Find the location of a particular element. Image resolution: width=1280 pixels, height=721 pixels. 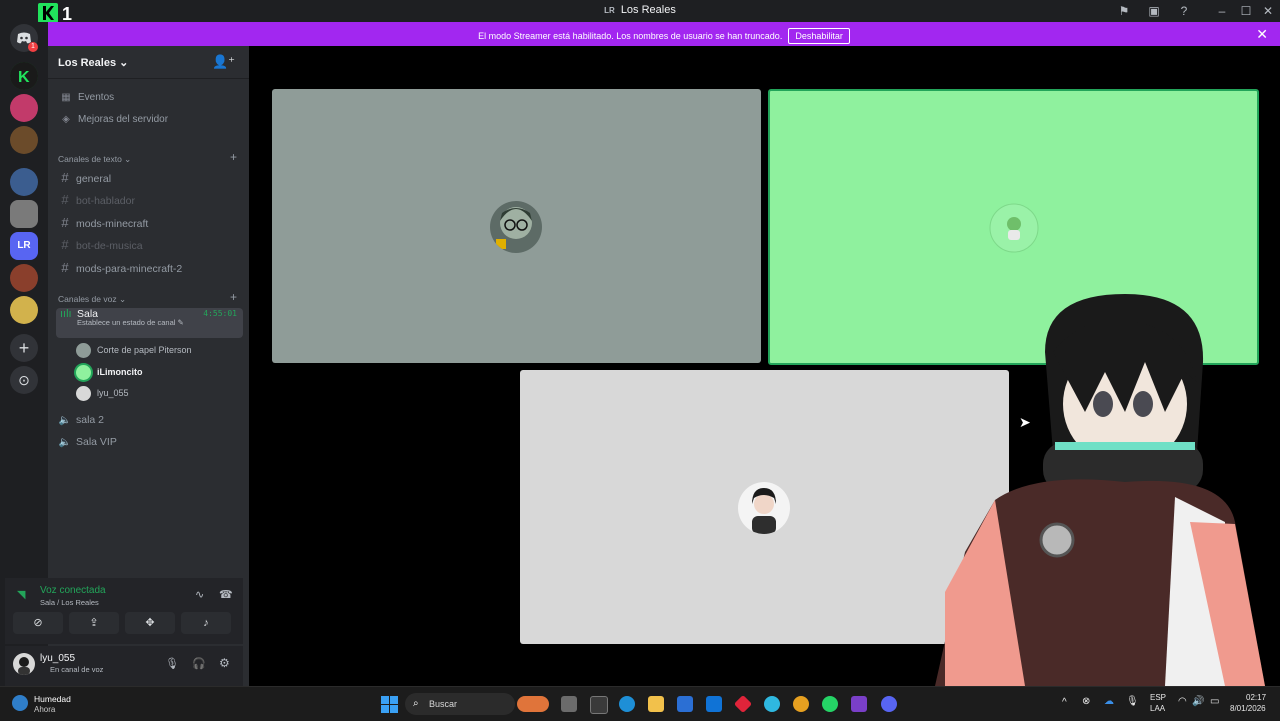

invite-people-icon: 👤⁺ is located at coordinates (223, 62).